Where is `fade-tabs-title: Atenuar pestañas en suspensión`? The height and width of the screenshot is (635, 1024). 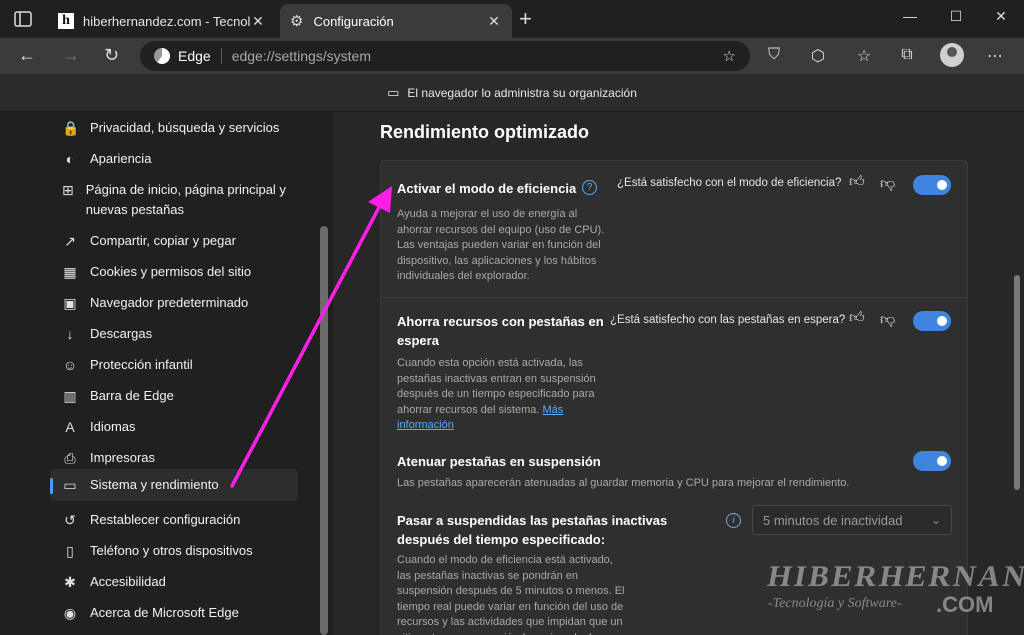
fade-tabs-title: Atenuar pestañas en suspensión is located at coordinates (499, 461).